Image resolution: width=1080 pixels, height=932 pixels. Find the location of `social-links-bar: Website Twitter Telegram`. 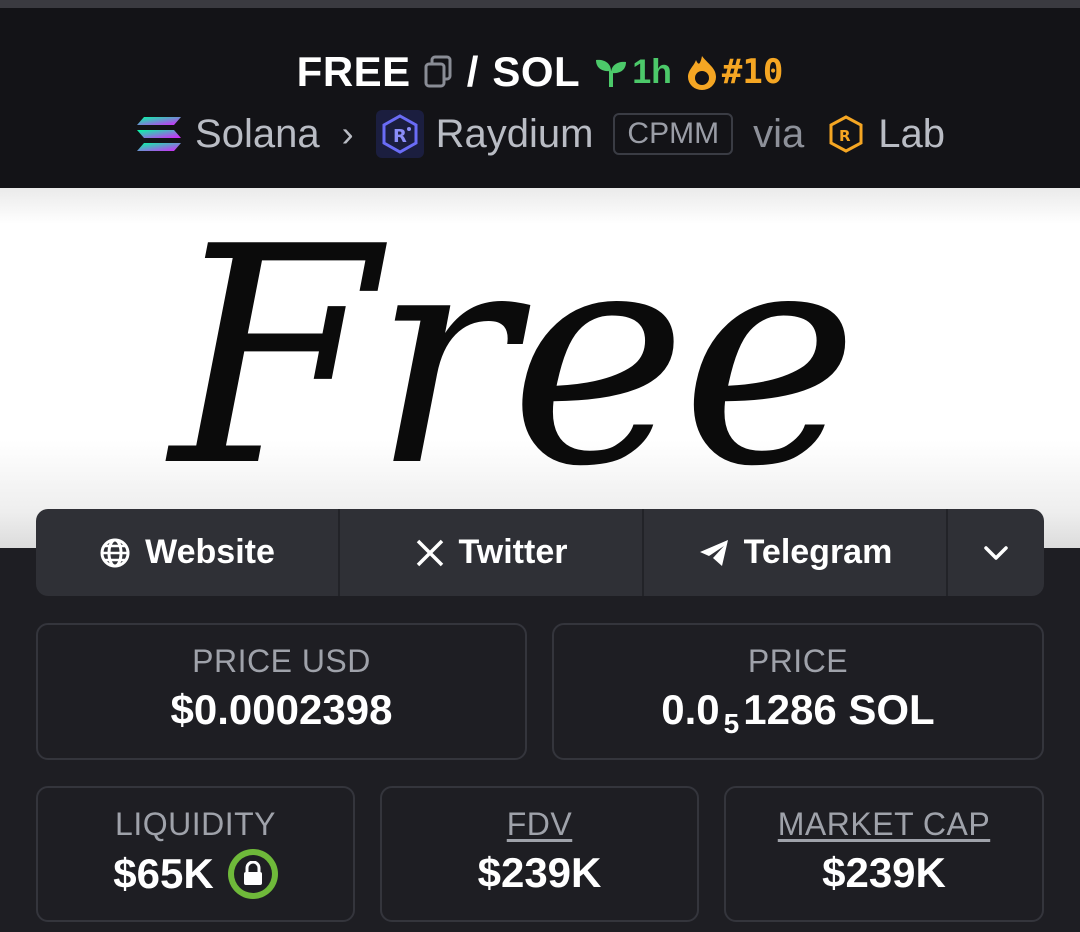

social-links-bar: Website Twitter Telegram is located at coordinates (540, 552).